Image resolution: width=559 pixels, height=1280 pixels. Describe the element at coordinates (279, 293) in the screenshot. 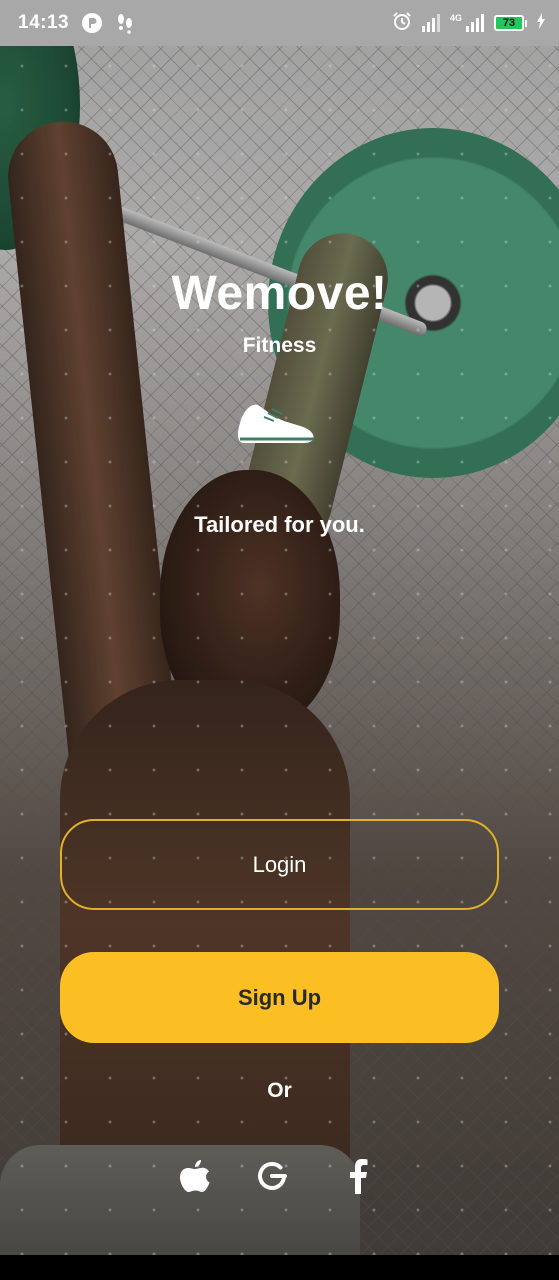

I see `app-title: Wemove!` at that location.